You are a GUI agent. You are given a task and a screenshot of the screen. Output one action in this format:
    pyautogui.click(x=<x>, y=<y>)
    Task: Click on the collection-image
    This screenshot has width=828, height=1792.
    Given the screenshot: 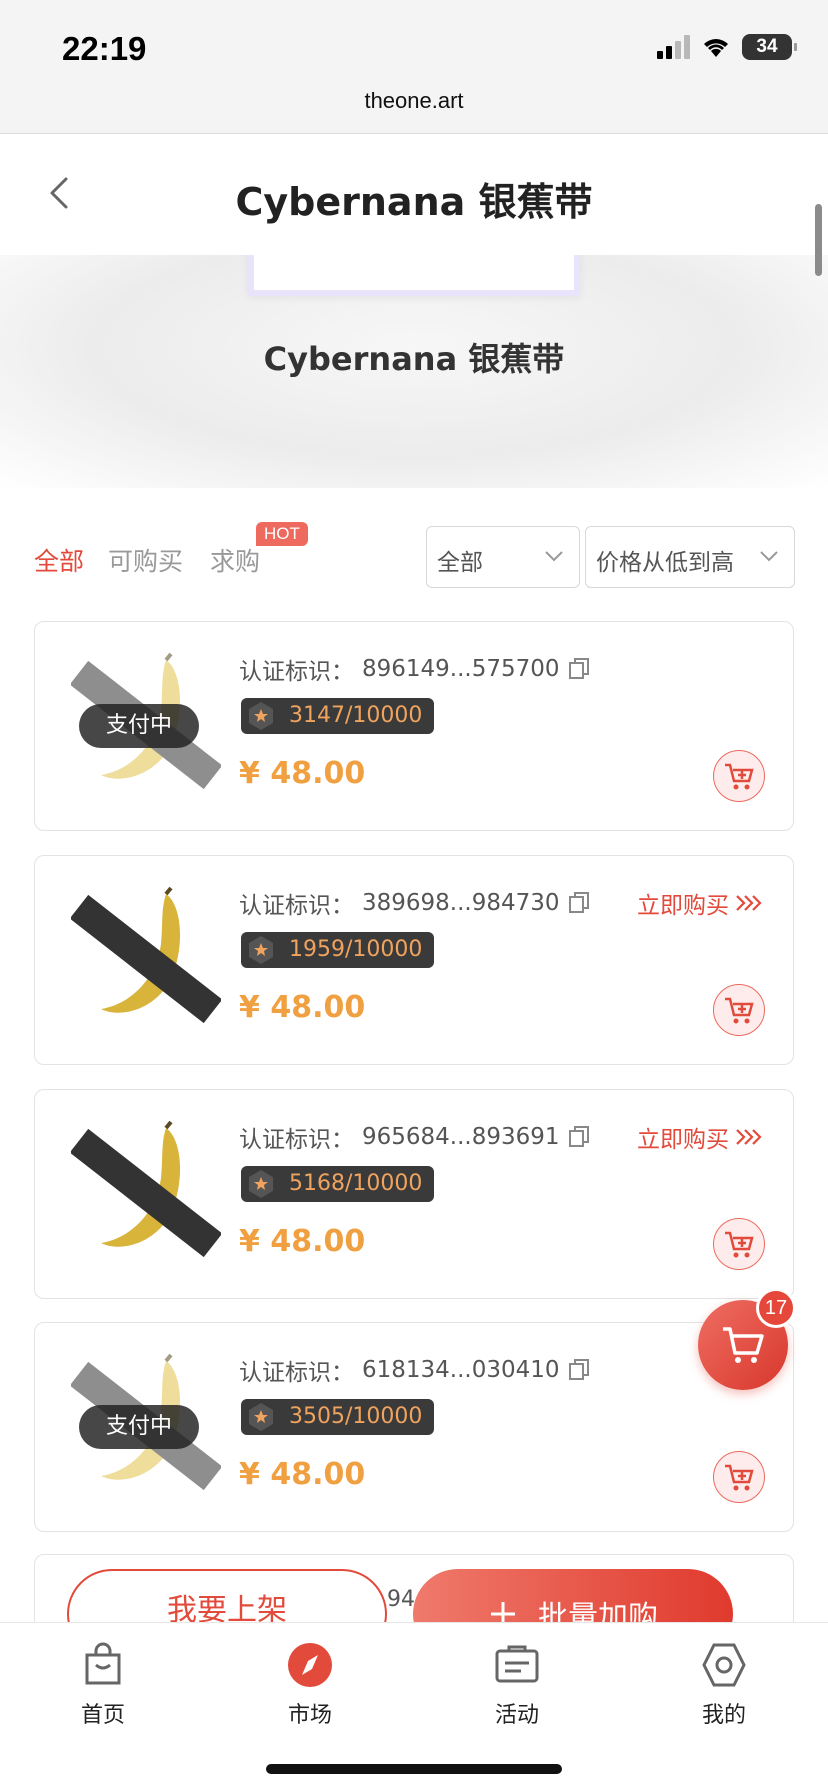 What is the action you would take?
    pyautogui.click(x=414, y=274)
    